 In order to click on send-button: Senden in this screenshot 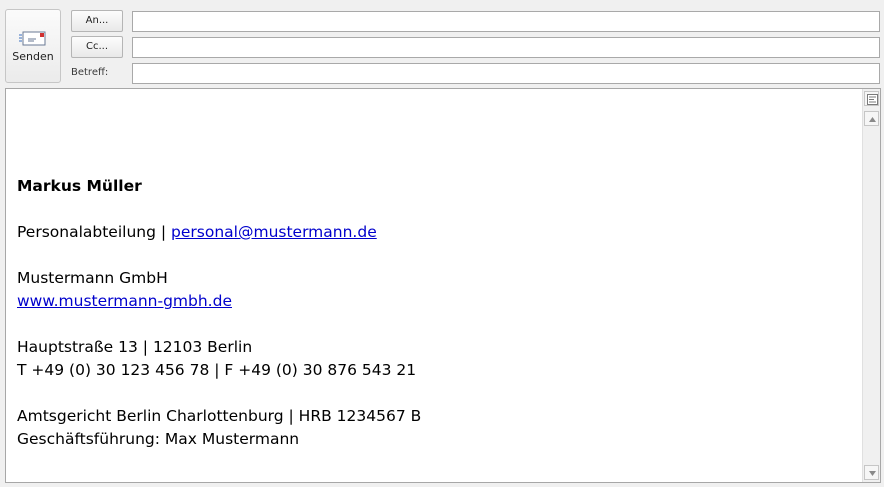, I will do `click(33, 46)`.